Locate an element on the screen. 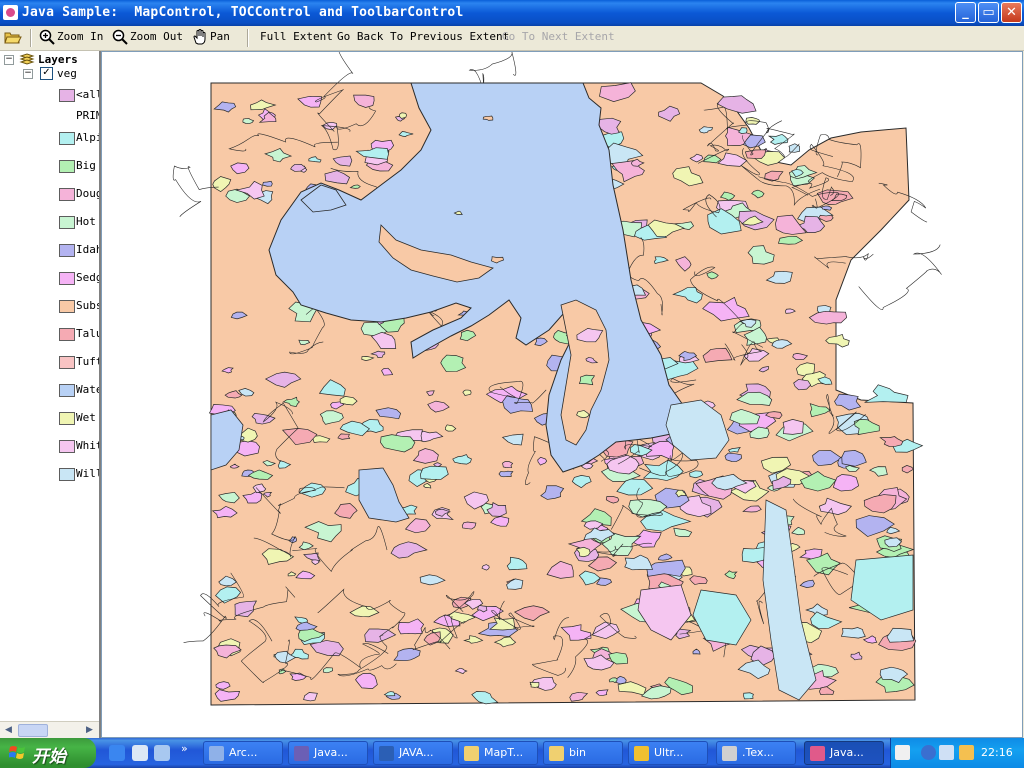  legend-label: Subs is located at coordinates (88, 305).